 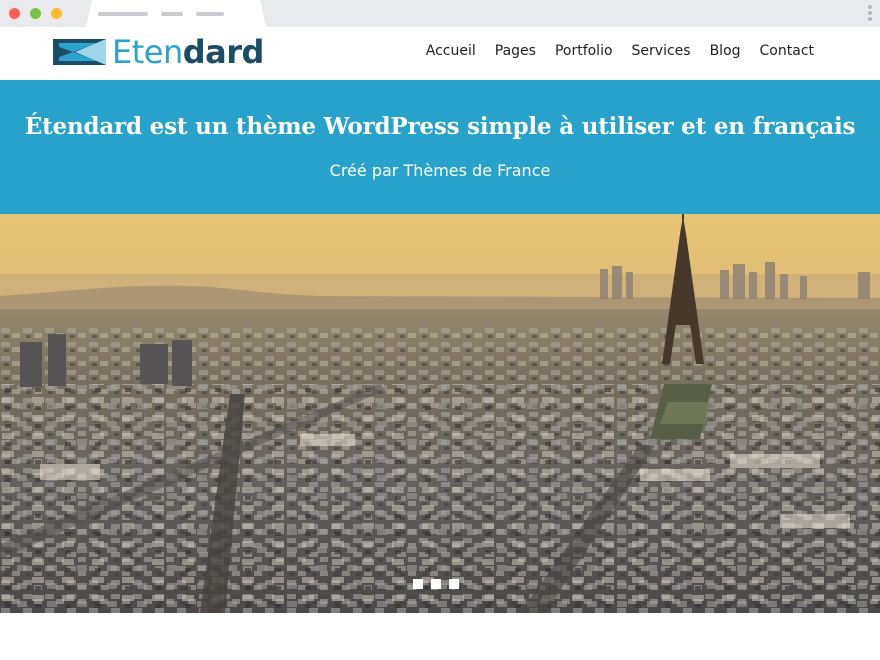 What do you see at coordinates (584, 51) in the screenshot?
I see `nav-item-portfolio: Portfolio` at bounding box center [584, 51].